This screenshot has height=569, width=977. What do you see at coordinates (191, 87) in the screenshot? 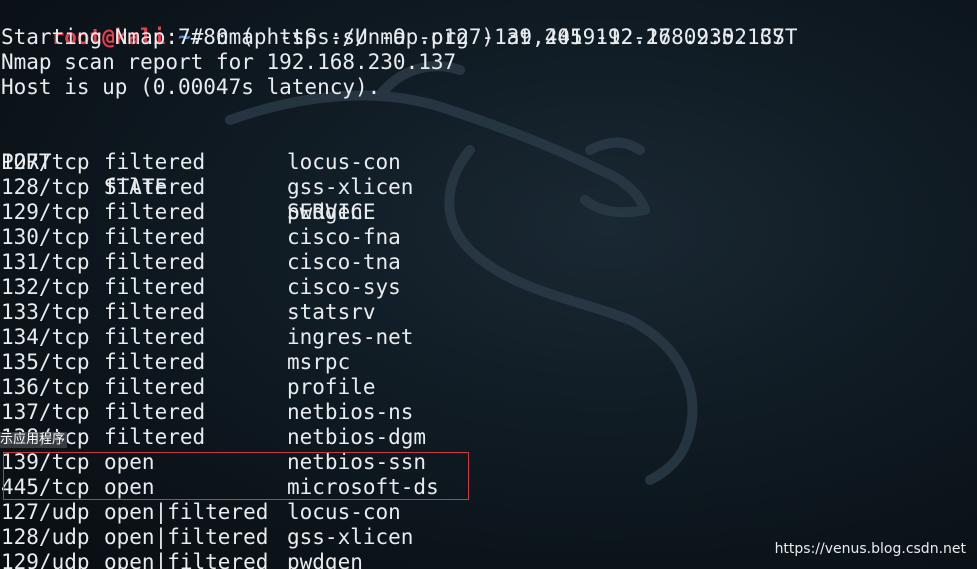
I see `output-line-host: Host is up (0.00047s latency).` at bounding box center [191, 87].